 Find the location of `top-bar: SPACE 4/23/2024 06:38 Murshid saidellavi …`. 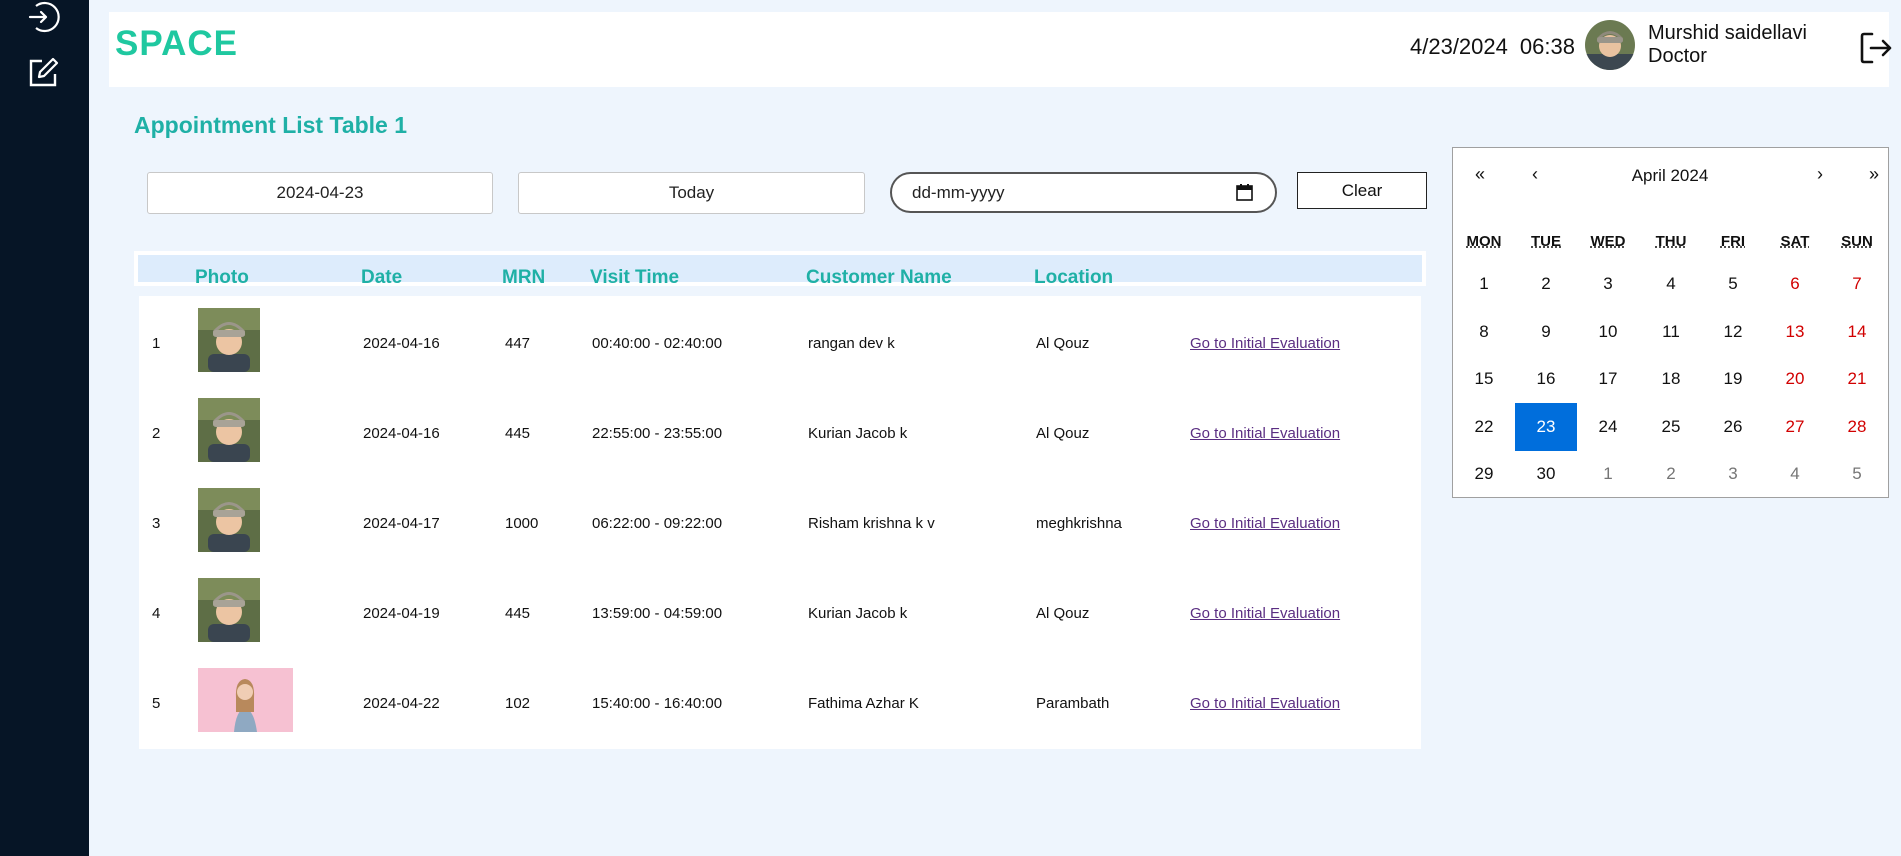

top-bar: SPACE 4/23/2024 06:38 Murshid saidellavi … is located at coordinates (1000, 49).